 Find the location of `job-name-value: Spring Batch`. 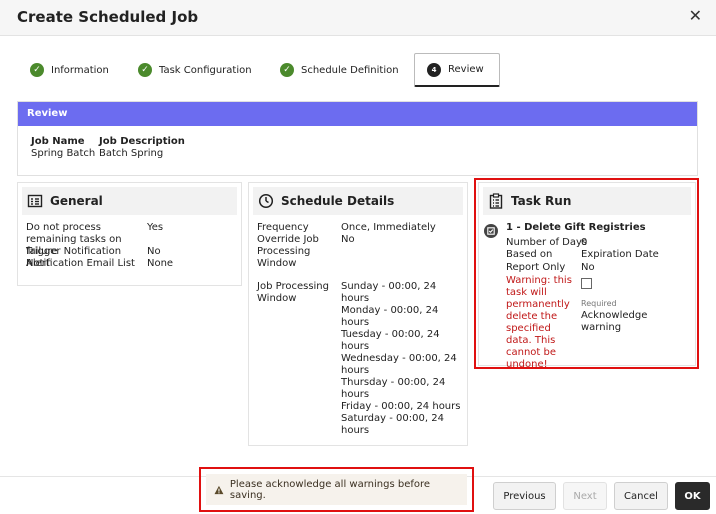

job-name-value: Spring Batch is located at coordinates (63, 153).